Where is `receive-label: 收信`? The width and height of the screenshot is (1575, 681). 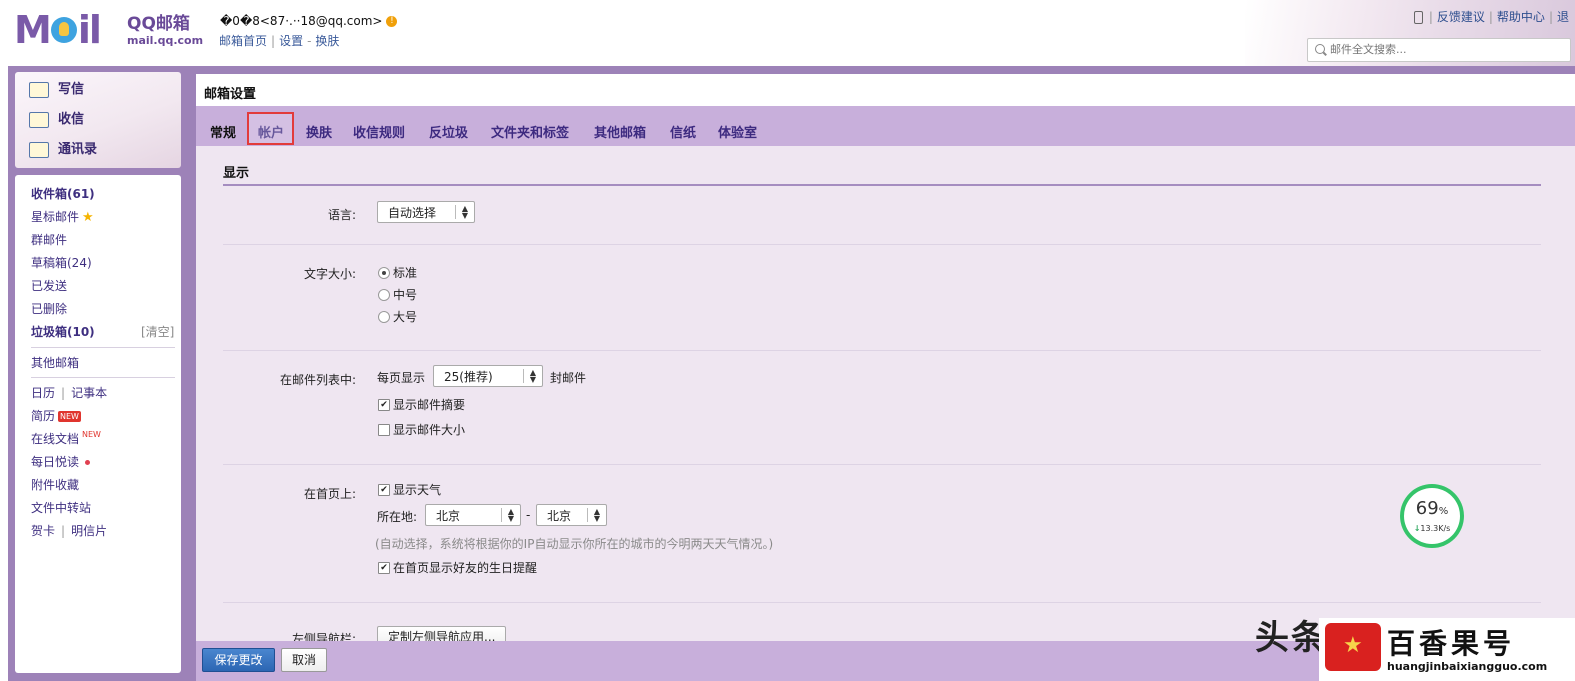
receive-label: 收信 is located at coordinates (71, 119).